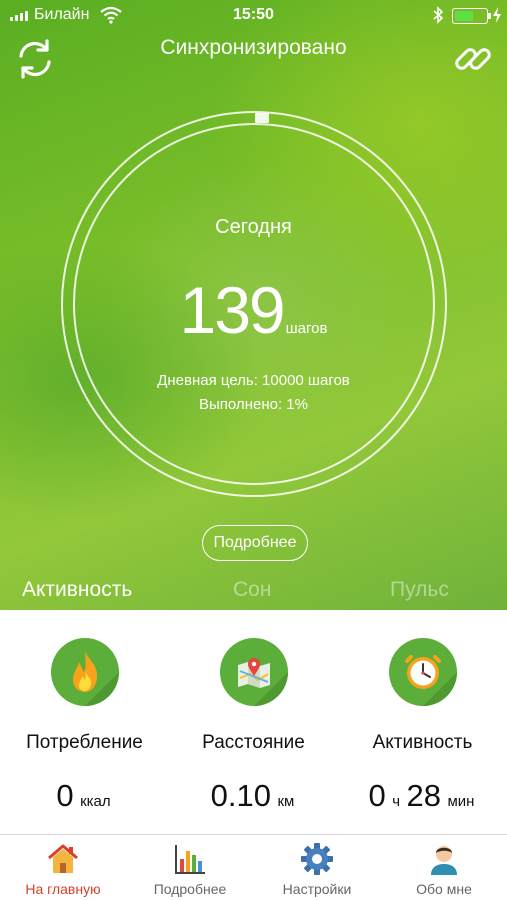 The height and width of the screenshot is (900, 507). I want to click on stat-calories-value: 0 ккал, so click(84, 796).